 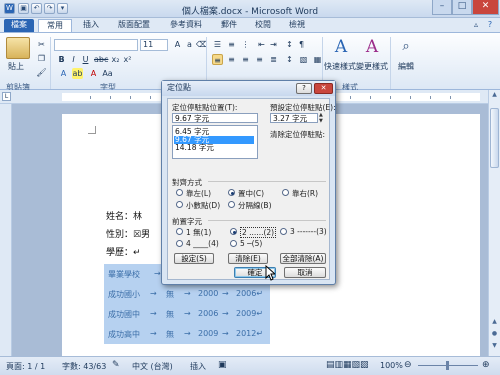 What do you see at coordinates (96, 45) in the screenshot?
I see `font-name-combo` at bounding box center [96, 45].